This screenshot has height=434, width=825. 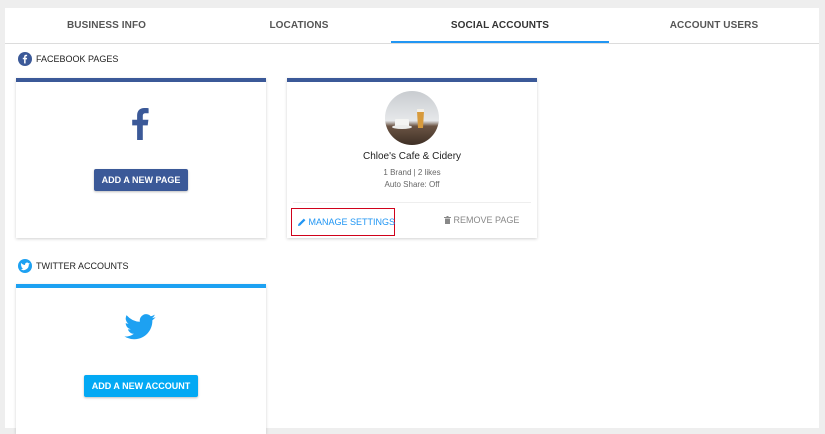 What do you see at coordinates (106, 25) in the screenshot?
I see `tab-business-info: BUSINESS INFO` at bounding box center [106, 25].